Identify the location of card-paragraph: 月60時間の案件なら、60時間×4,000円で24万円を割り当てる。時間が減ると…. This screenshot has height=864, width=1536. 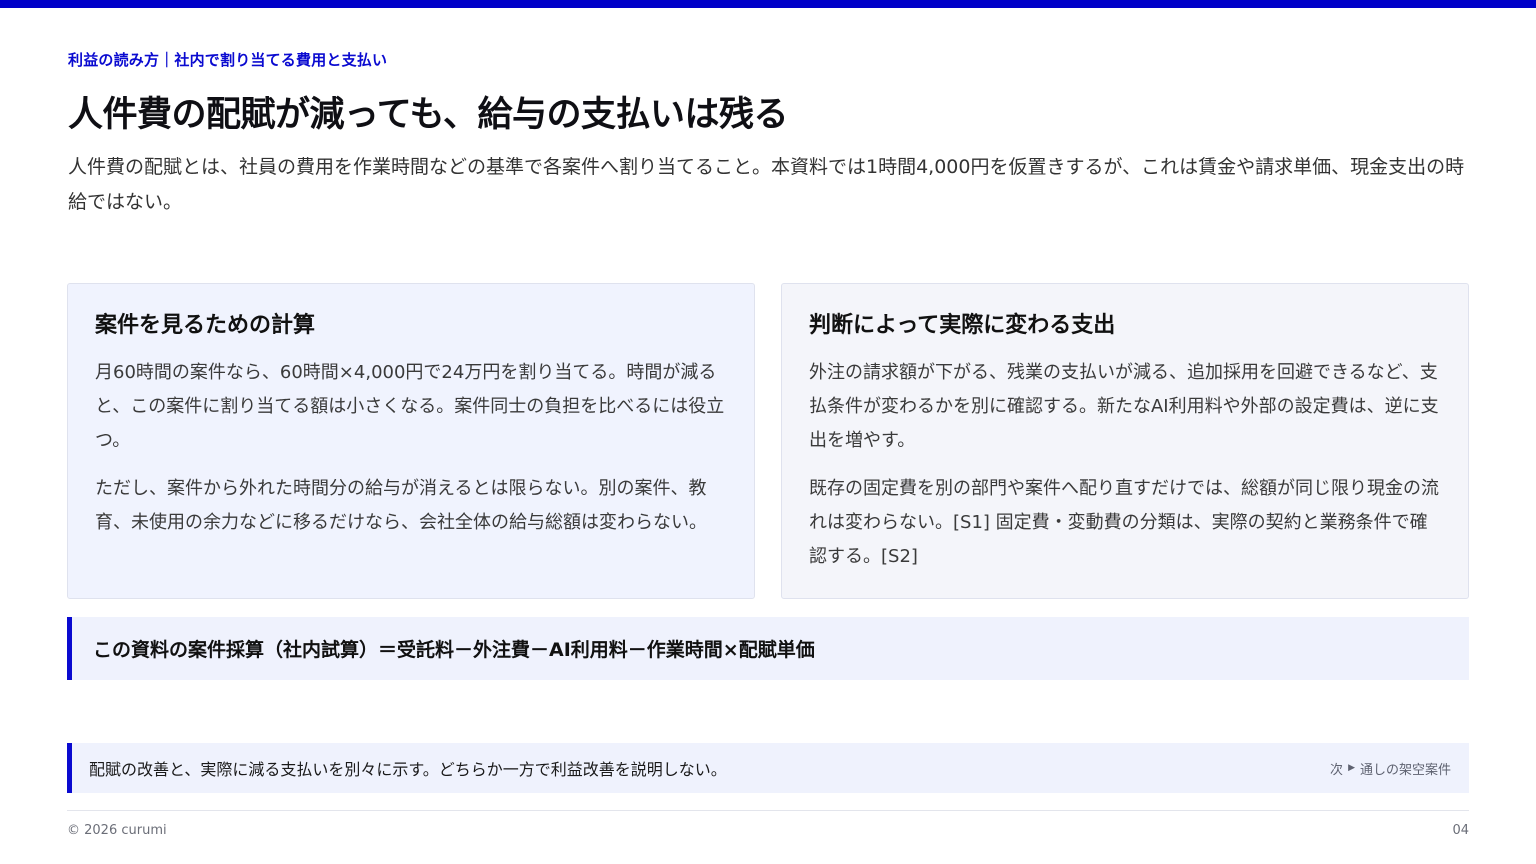
(410, 406).